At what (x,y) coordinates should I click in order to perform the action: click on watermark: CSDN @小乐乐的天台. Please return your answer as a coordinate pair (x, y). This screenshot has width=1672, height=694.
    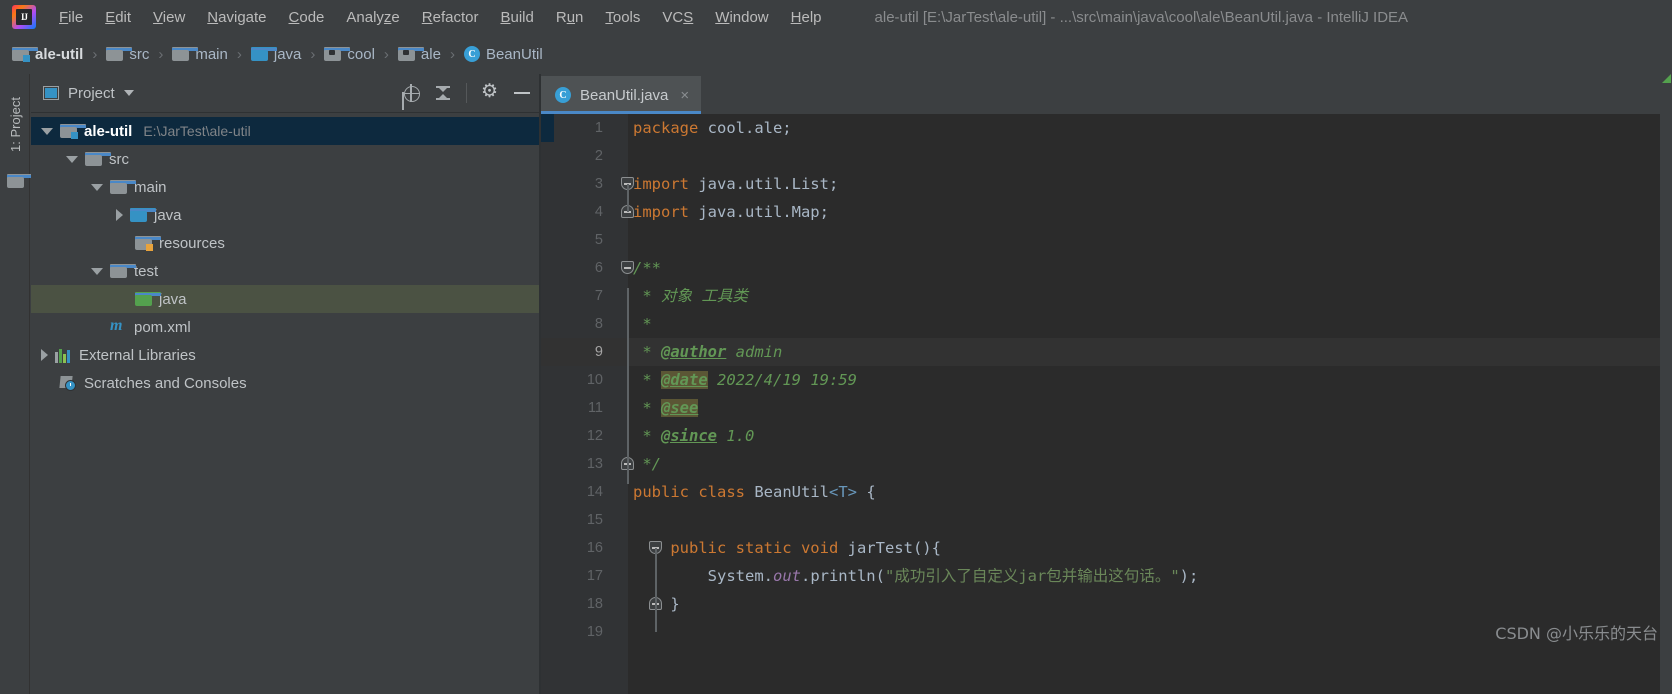
    Looking at the image, I should click on (1576, 633).